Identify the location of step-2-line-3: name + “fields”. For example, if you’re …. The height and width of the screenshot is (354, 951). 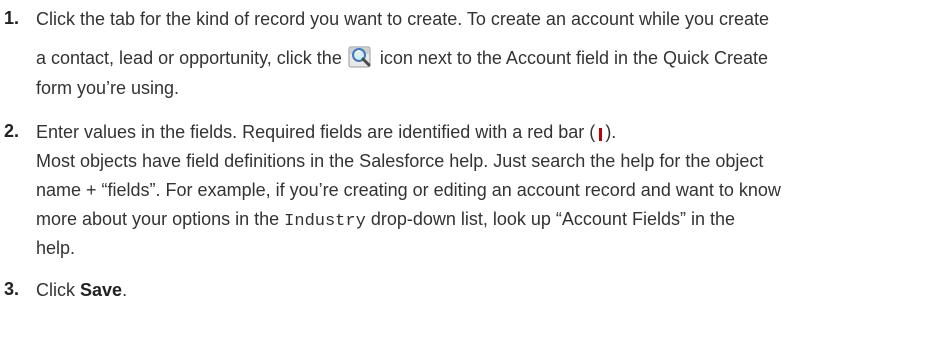
(408, 190).